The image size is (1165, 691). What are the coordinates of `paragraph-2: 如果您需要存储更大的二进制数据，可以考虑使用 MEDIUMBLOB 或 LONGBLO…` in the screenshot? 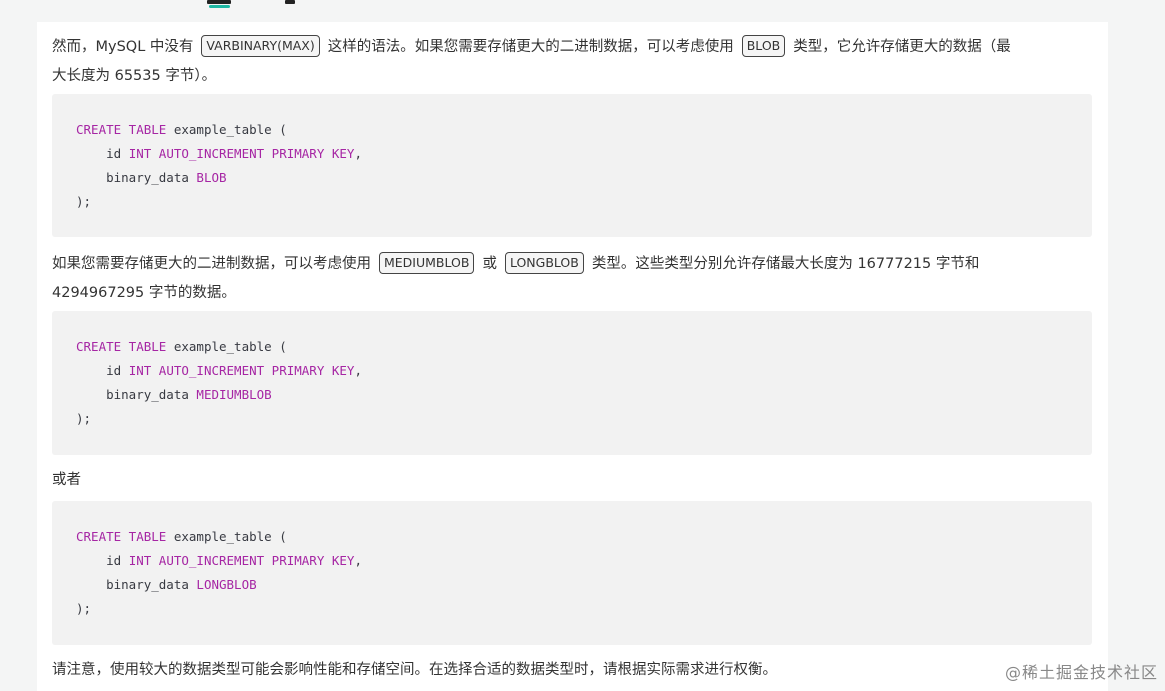 It's located at (574, 279).